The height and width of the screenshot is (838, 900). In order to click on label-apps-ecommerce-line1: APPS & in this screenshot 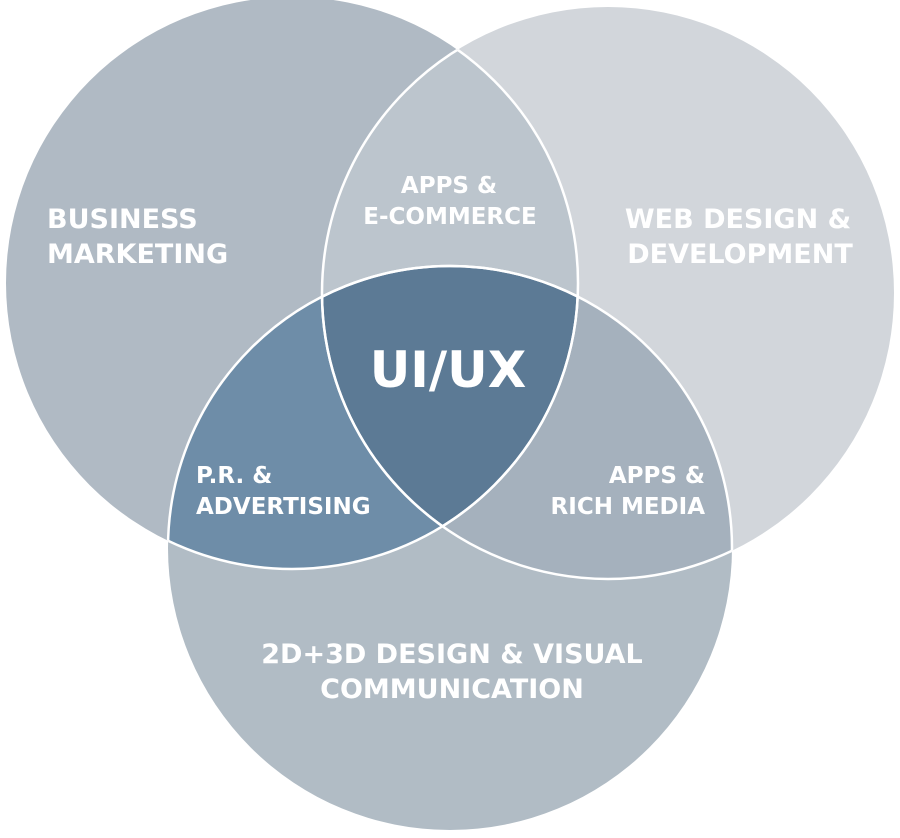, I will do `click(449, 186)`.